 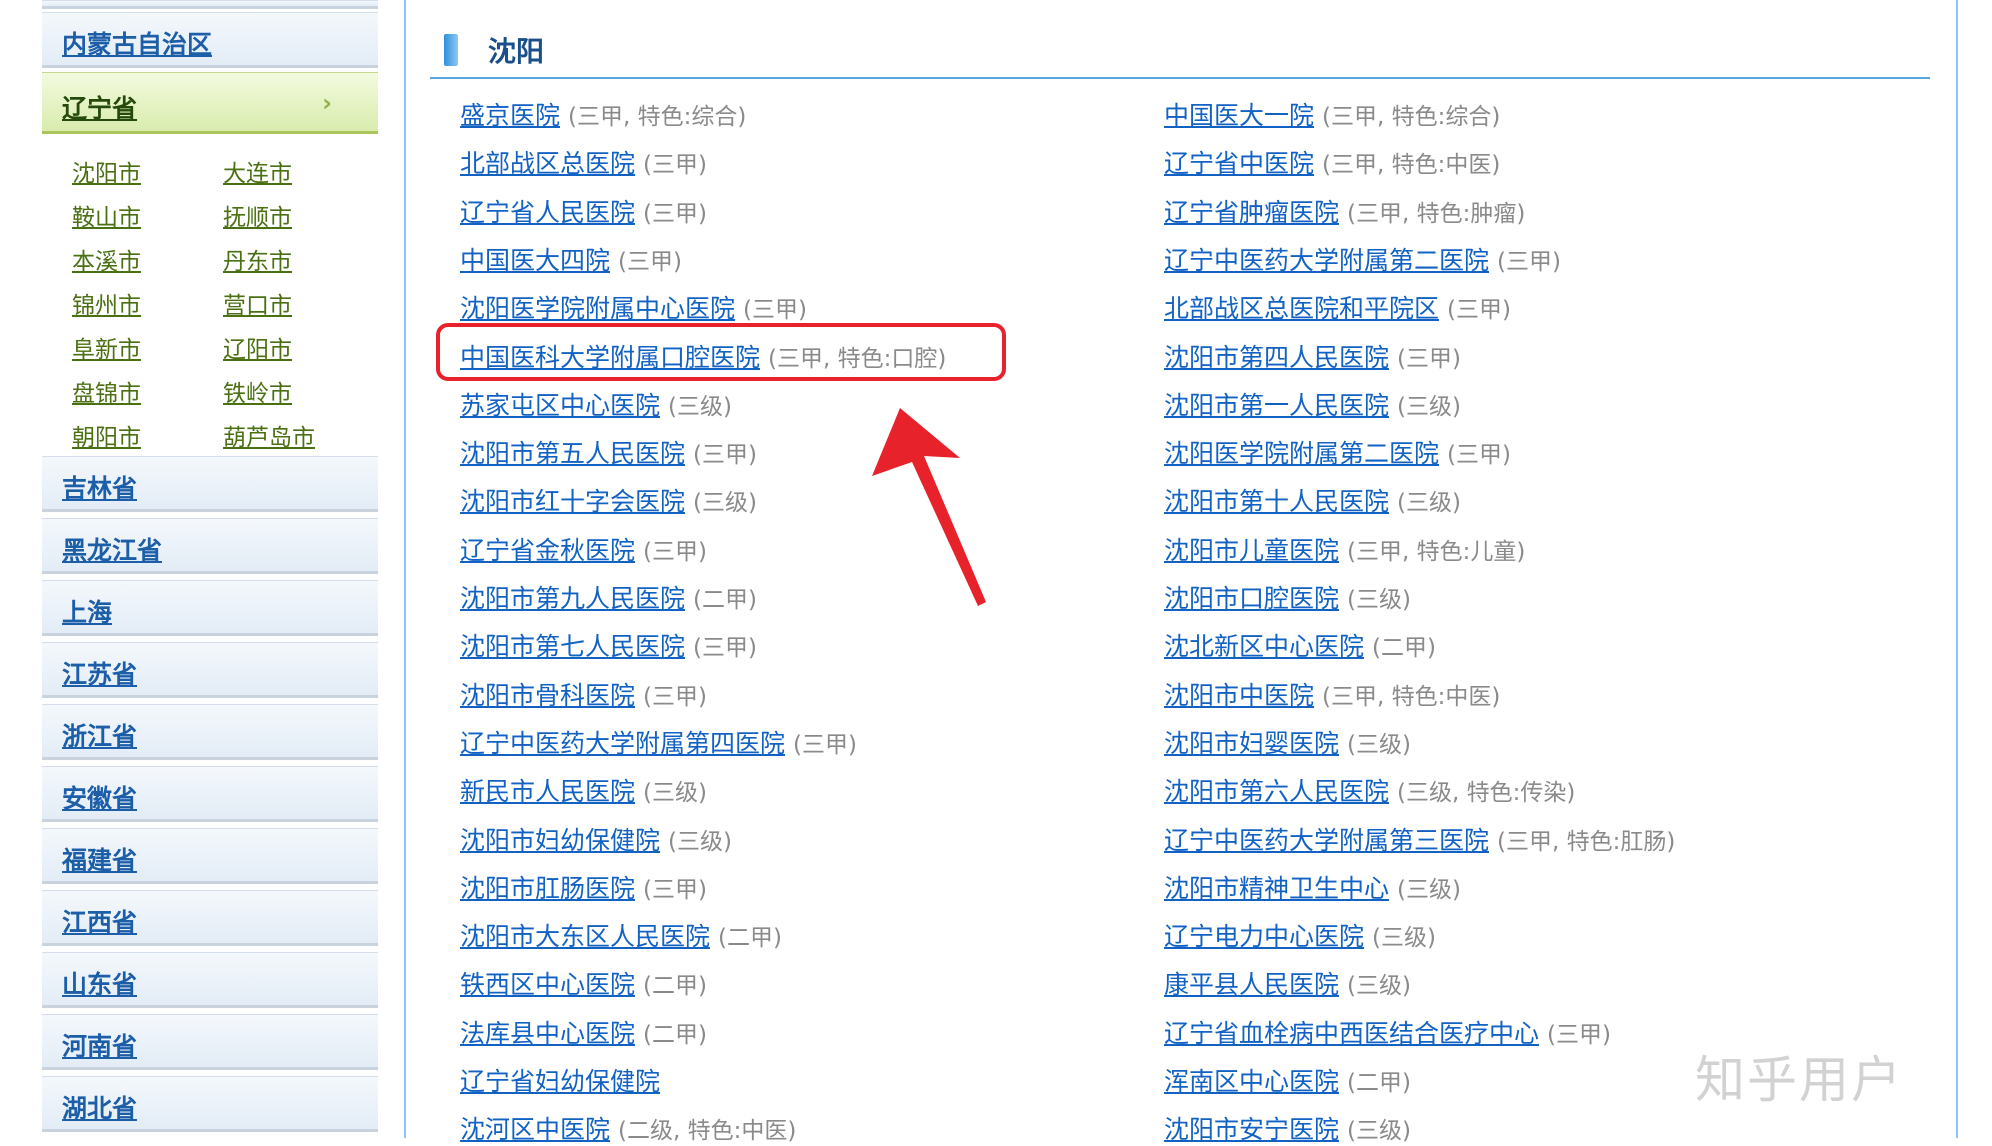 What do you see at coordinates (1351, 1033) in the screenshot?
I see `hospital-link: 辽宁省血栓病中西医结合医疗中心` at bounding box center [1351, 1033].